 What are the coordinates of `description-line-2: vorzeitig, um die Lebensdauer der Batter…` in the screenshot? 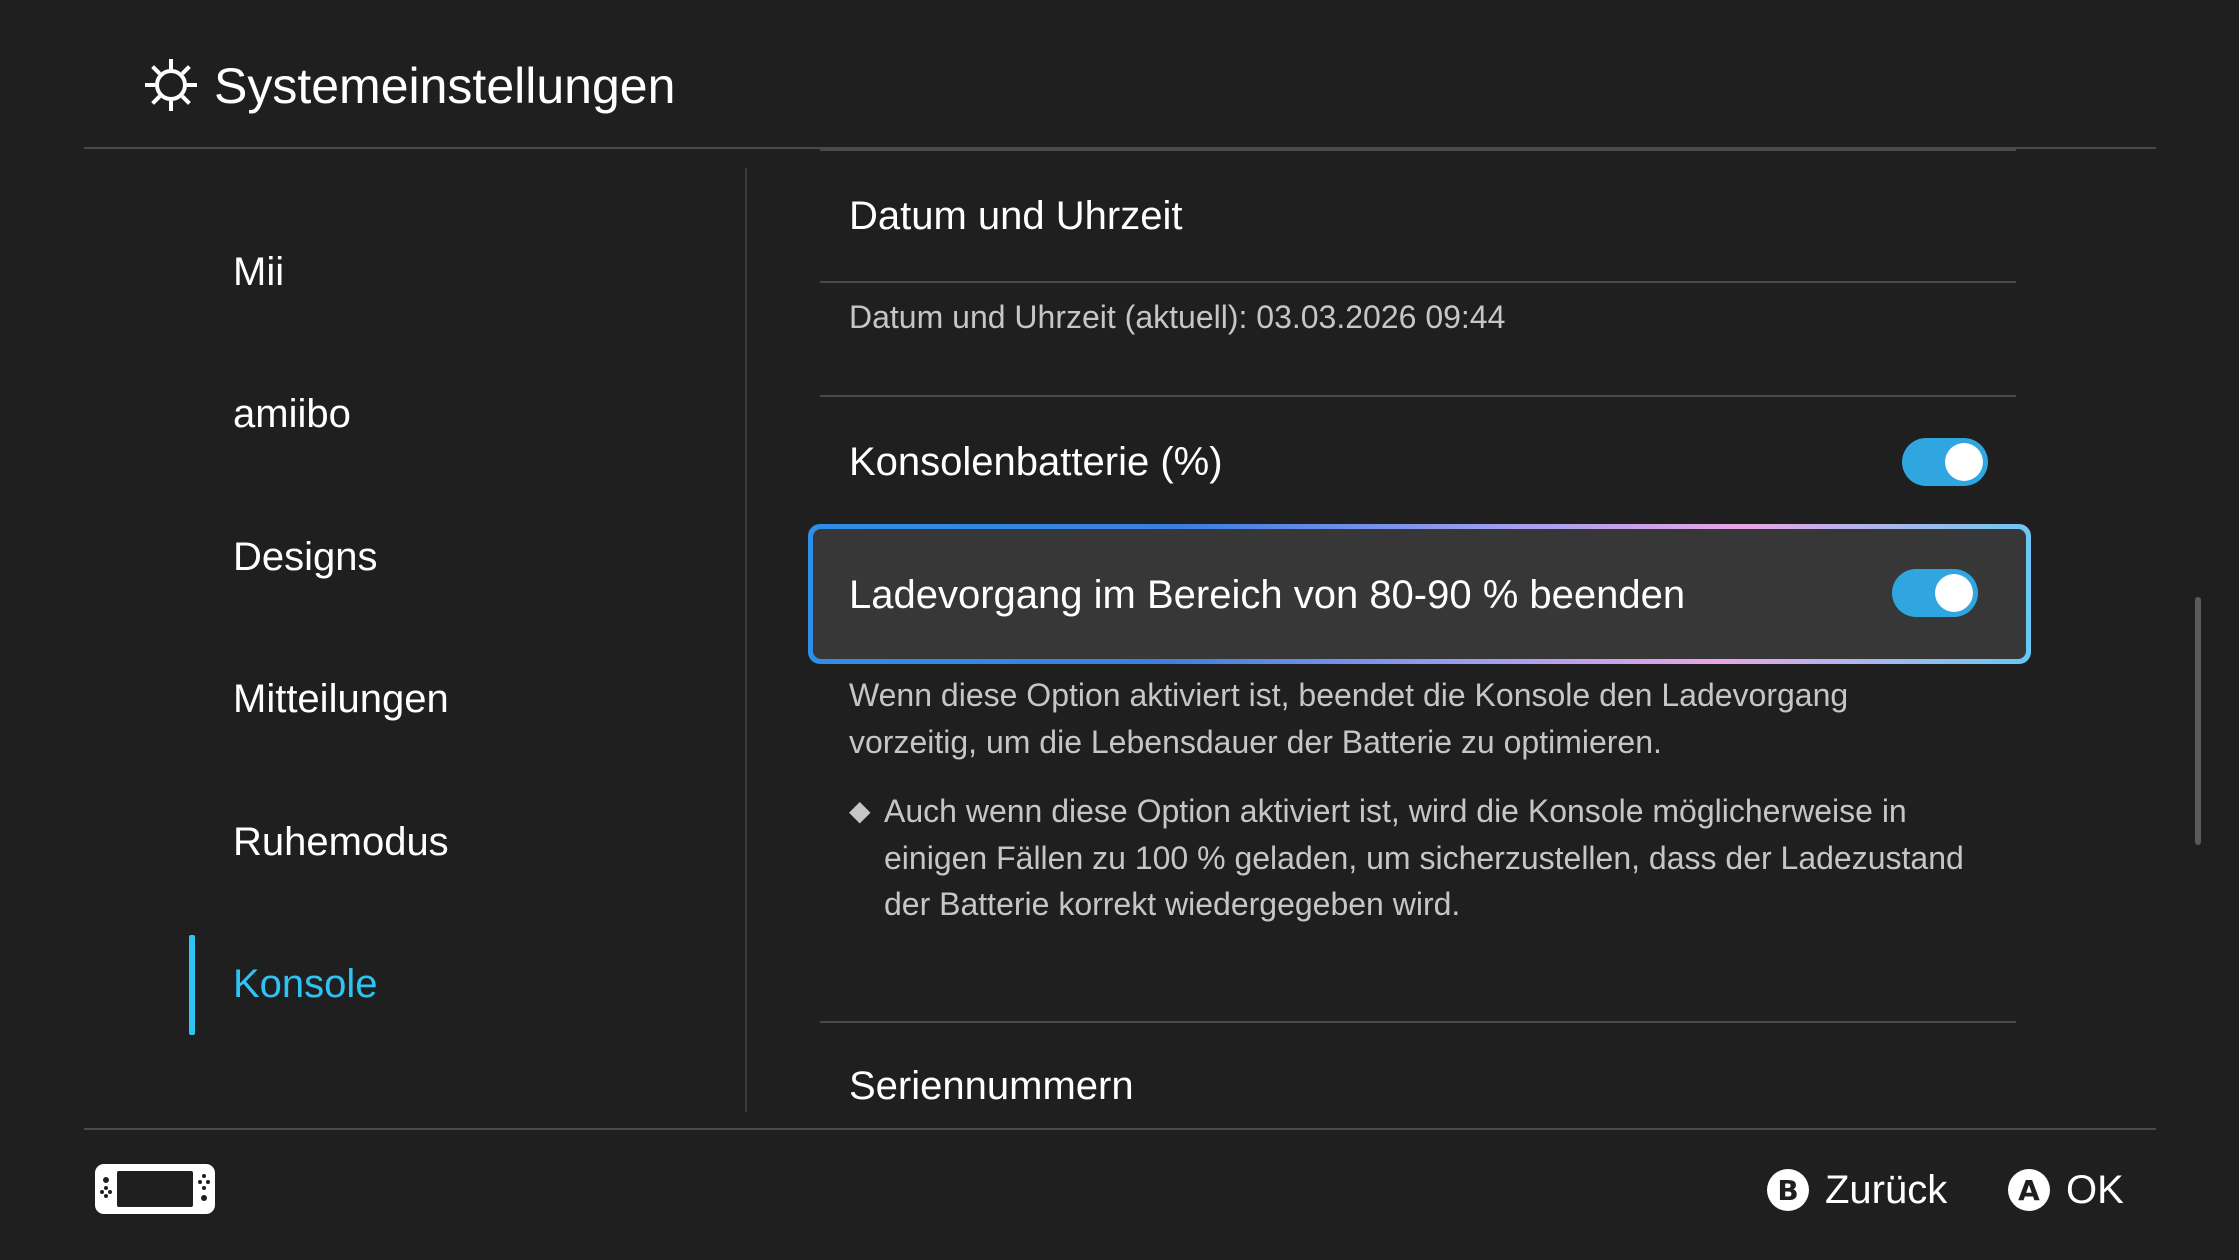 It's located at (1255, 742).